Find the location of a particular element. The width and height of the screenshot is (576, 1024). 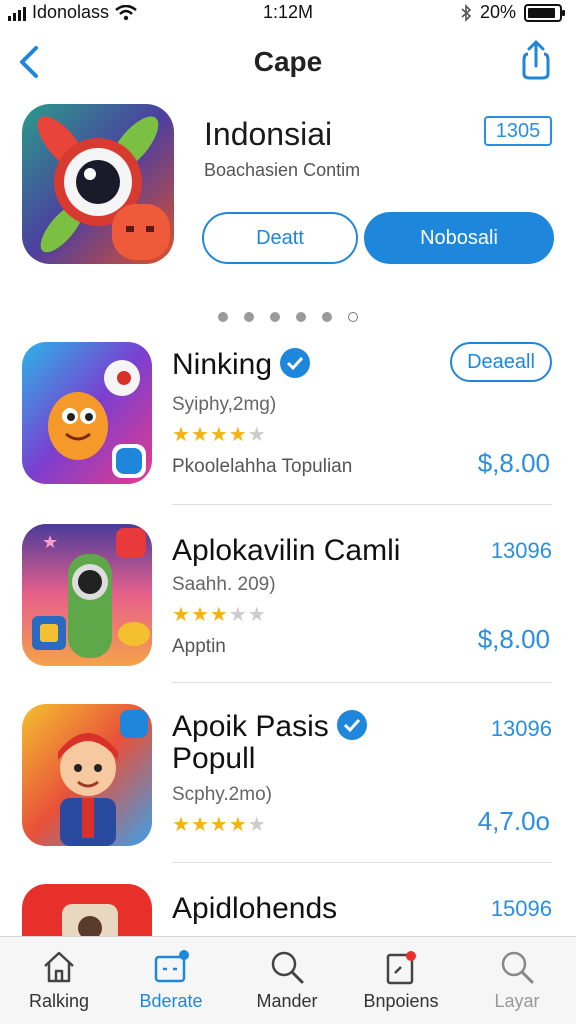

featured-primary-button: Nobosali is located at coordinates (459, 238).